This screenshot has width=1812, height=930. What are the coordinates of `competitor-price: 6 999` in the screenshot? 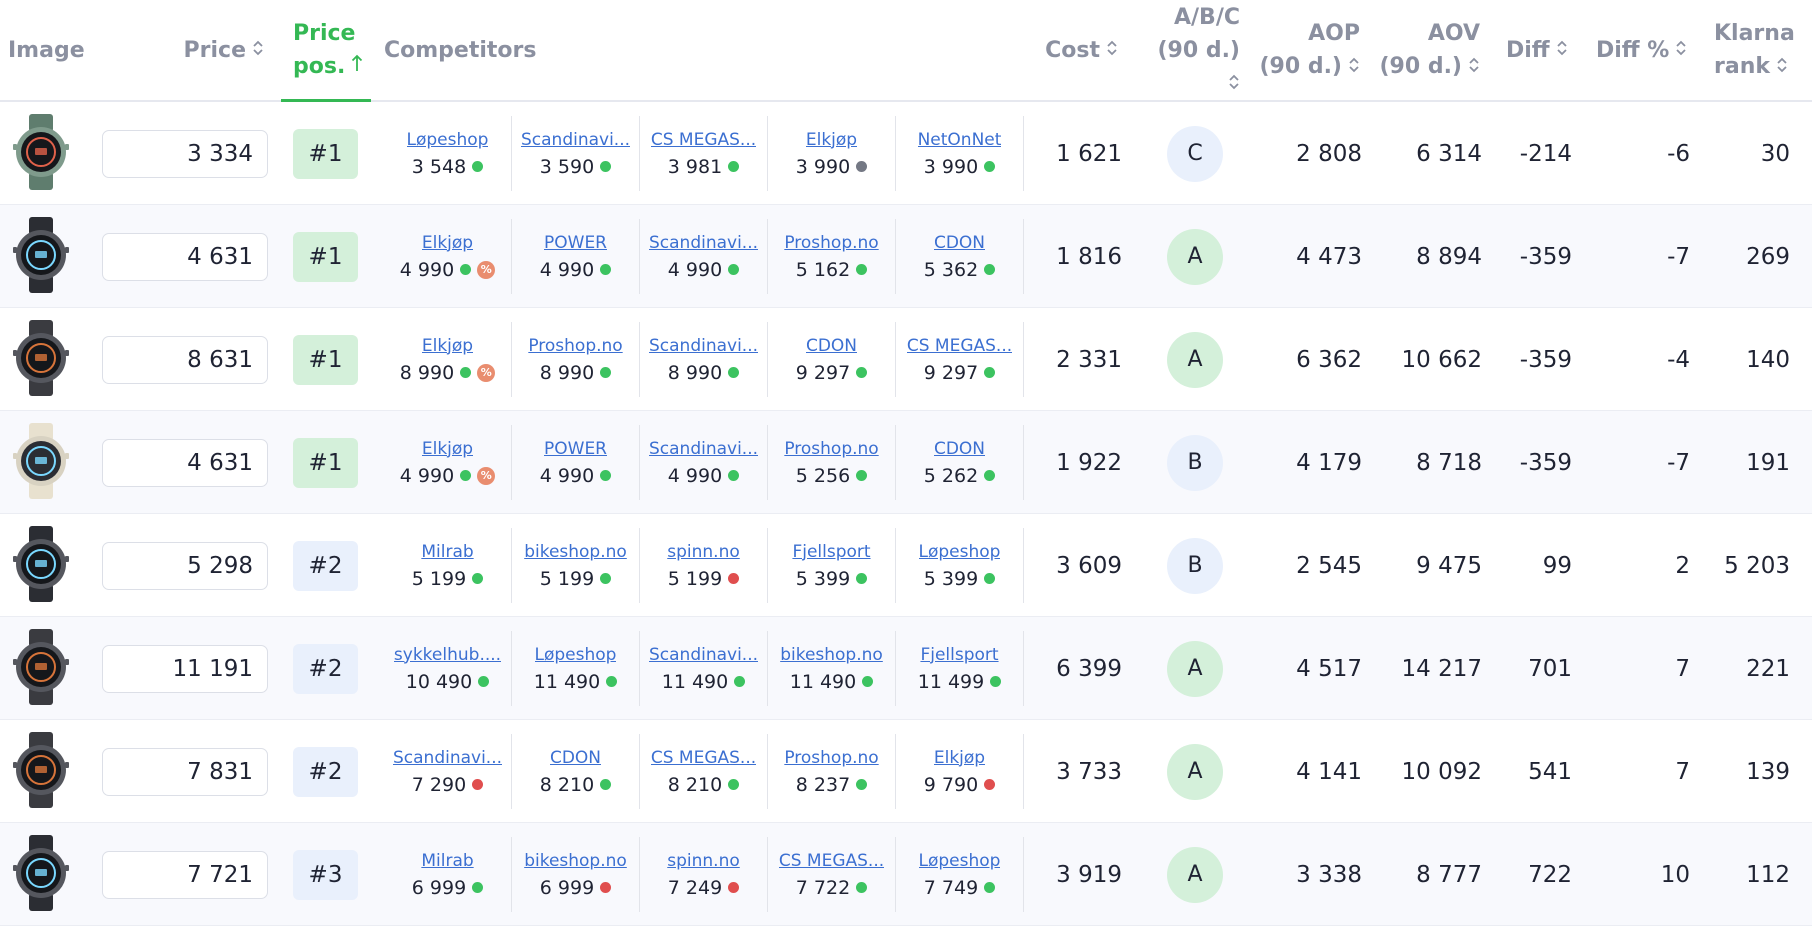 It's located at (567, 887).